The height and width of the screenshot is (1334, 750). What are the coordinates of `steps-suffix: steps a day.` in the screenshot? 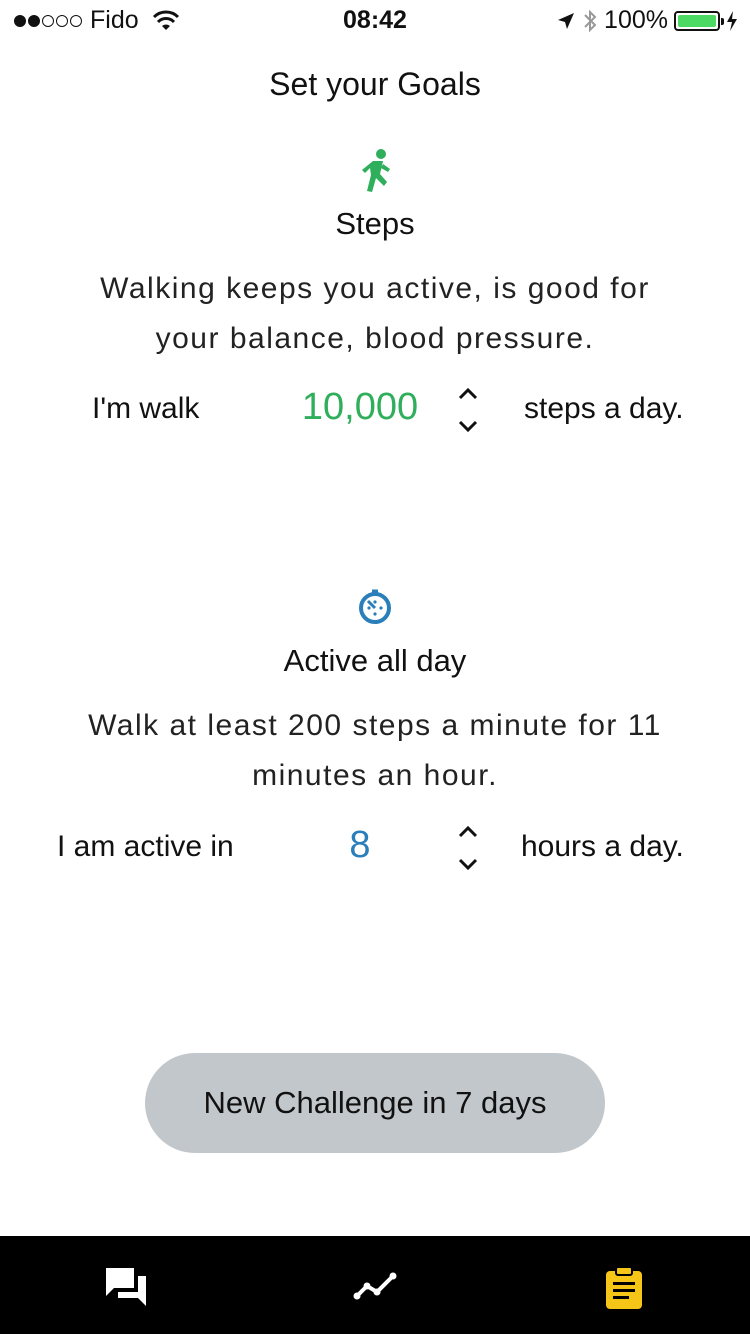 It's located at (604, 408).